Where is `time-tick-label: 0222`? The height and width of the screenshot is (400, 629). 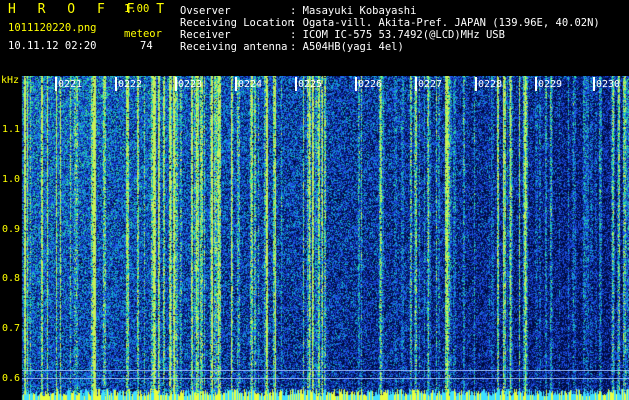
time-tick-label: 0222 is located at coordinates (130, 84).